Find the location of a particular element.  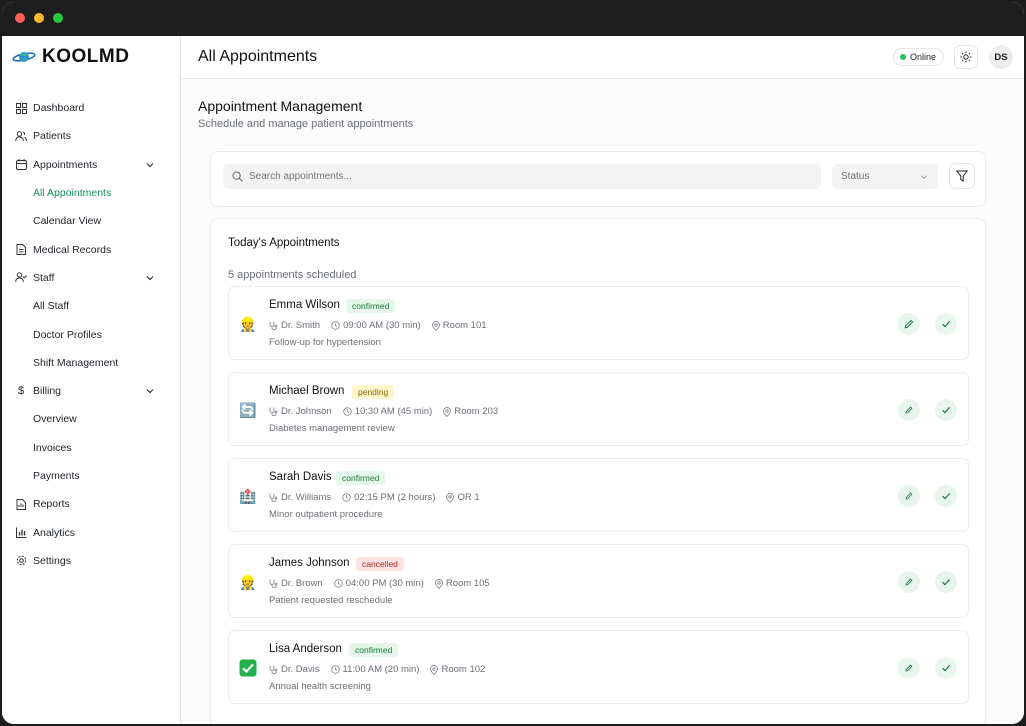

search-field is located at coordinates (522, 176).